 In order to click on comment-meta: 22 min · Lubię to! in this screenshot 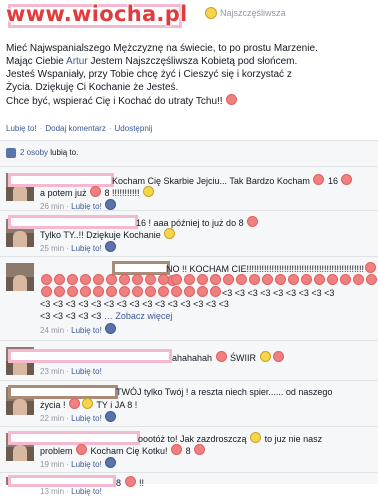, I will do `click(78, 417)`.